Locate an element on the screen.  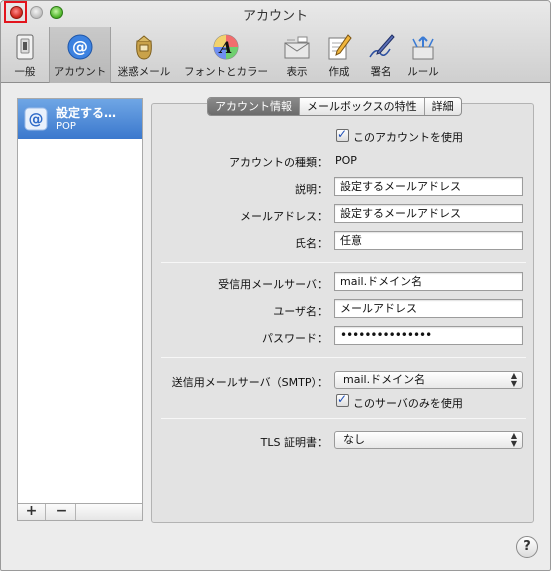
tab-advanced: 詳細 is located at coordinates (443, 106).